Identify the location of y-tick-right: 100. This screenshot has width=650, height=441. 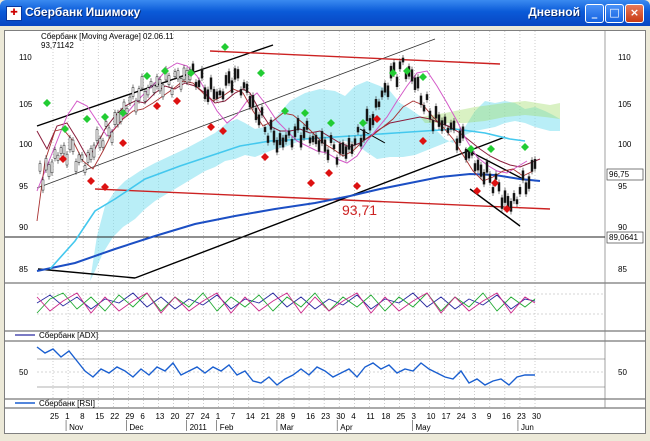
(625, 144).